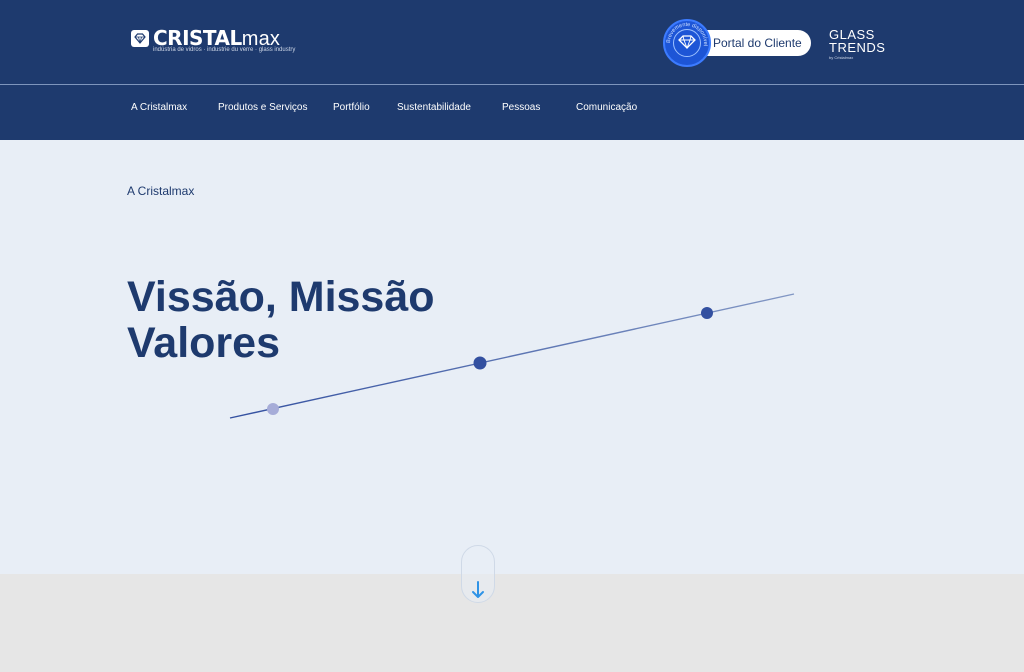 The width and height of the screenshot is (1024, 672). I want to click on next-section, so click(512, 623).